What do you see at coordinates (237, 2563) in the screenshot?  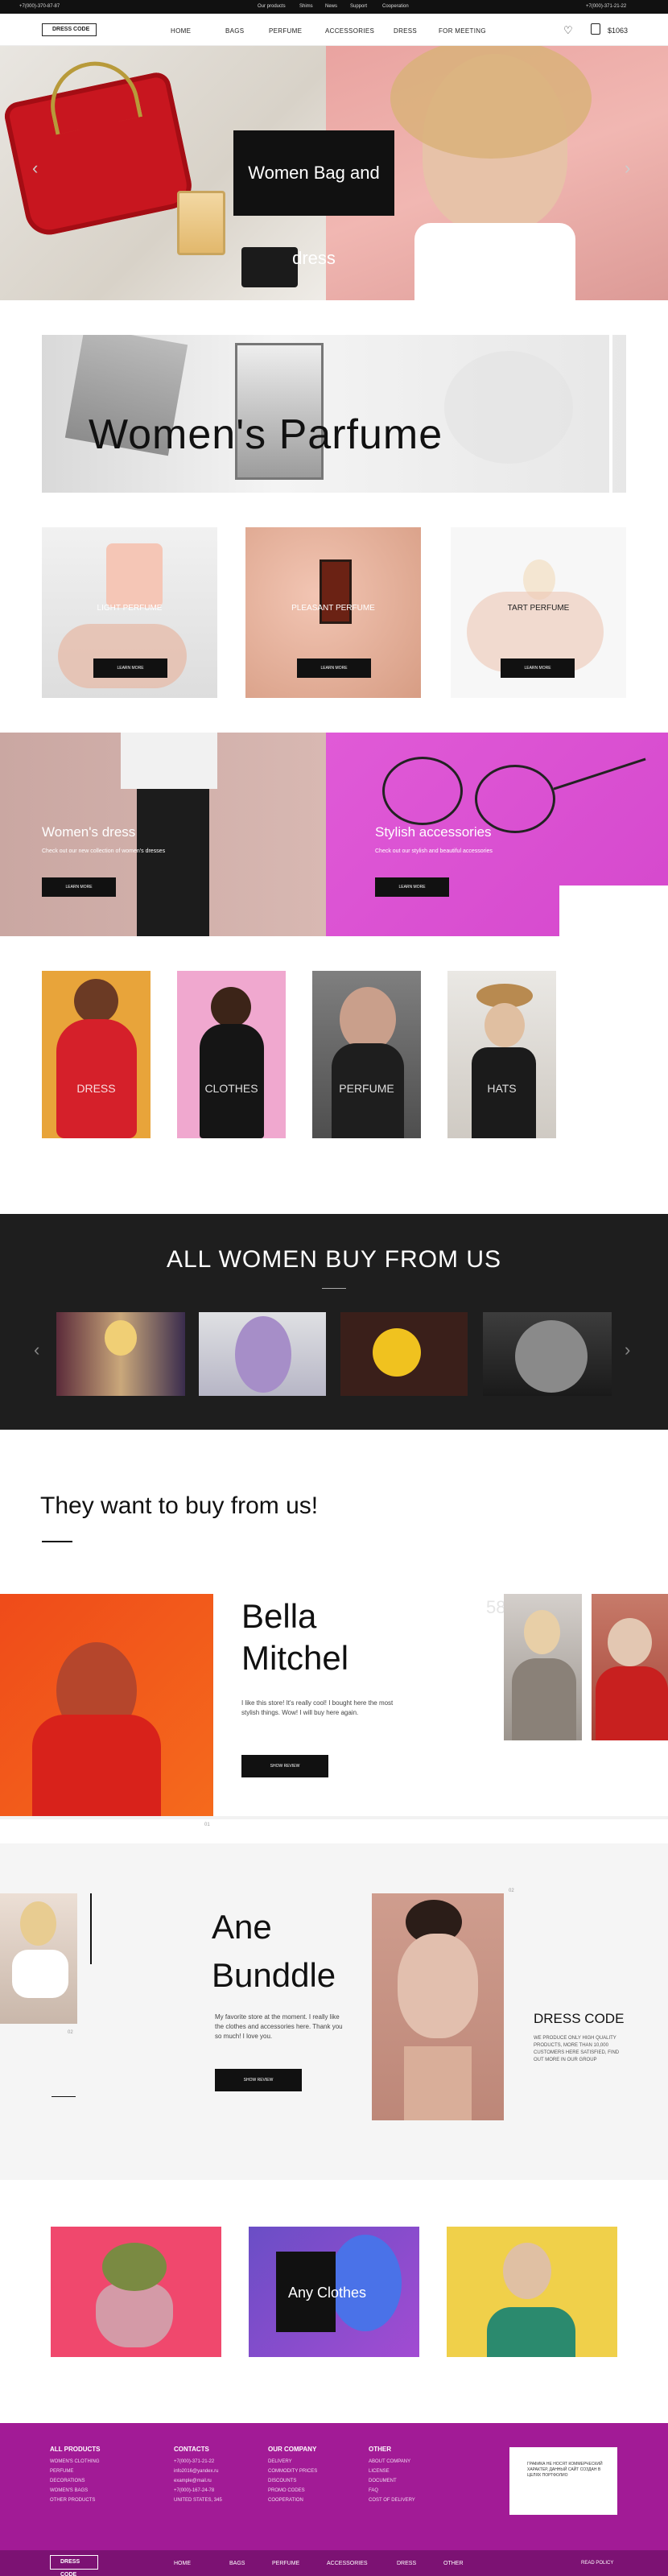 I see `footer-nav-bags: BAGS` at bounding box center [237, 2563].